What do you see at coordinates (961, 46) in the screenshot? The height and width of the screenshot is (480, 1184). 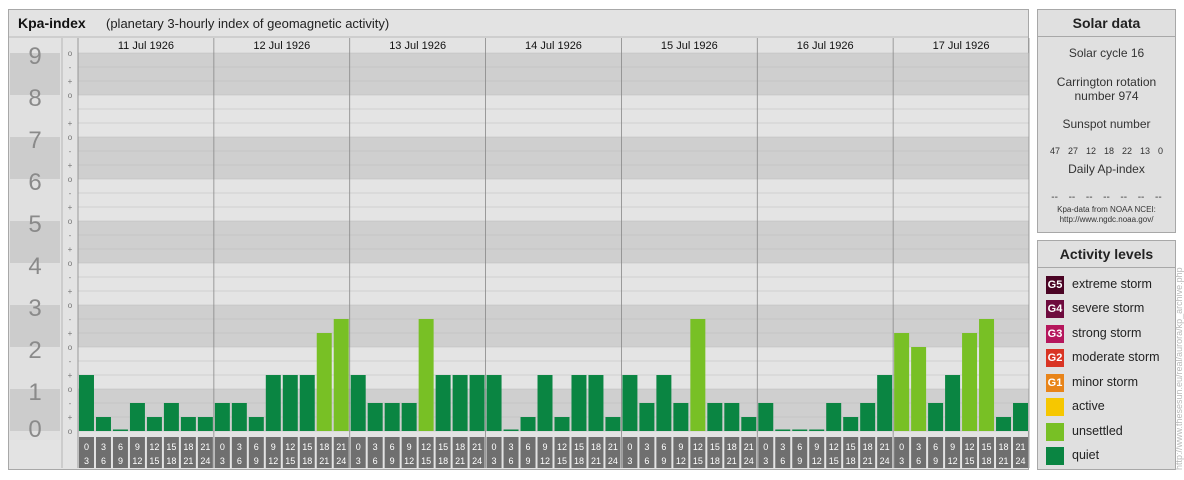 I see `day-header: 17 Jul 1926` at bounding box center [961, 46].